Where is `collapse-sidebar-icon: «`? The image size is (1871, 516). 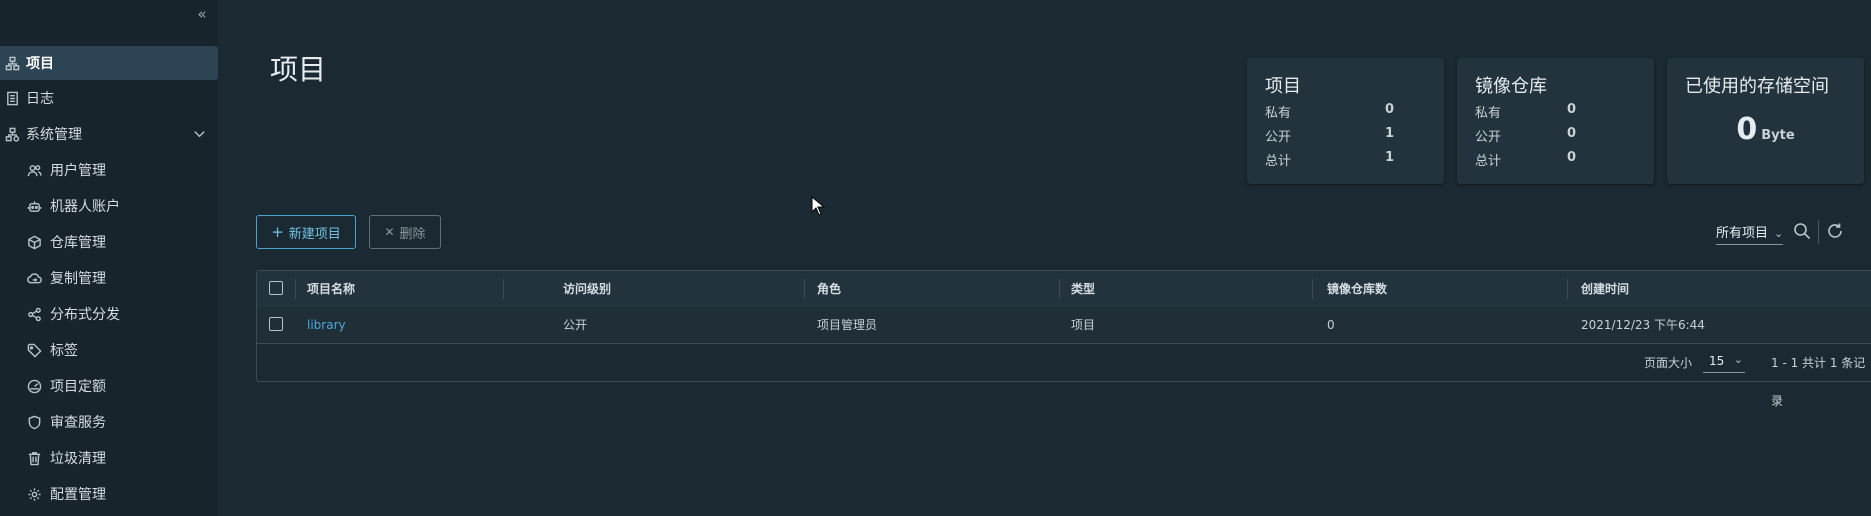
collapse-sidebar-icon: « is located at coordinates (202, 14).